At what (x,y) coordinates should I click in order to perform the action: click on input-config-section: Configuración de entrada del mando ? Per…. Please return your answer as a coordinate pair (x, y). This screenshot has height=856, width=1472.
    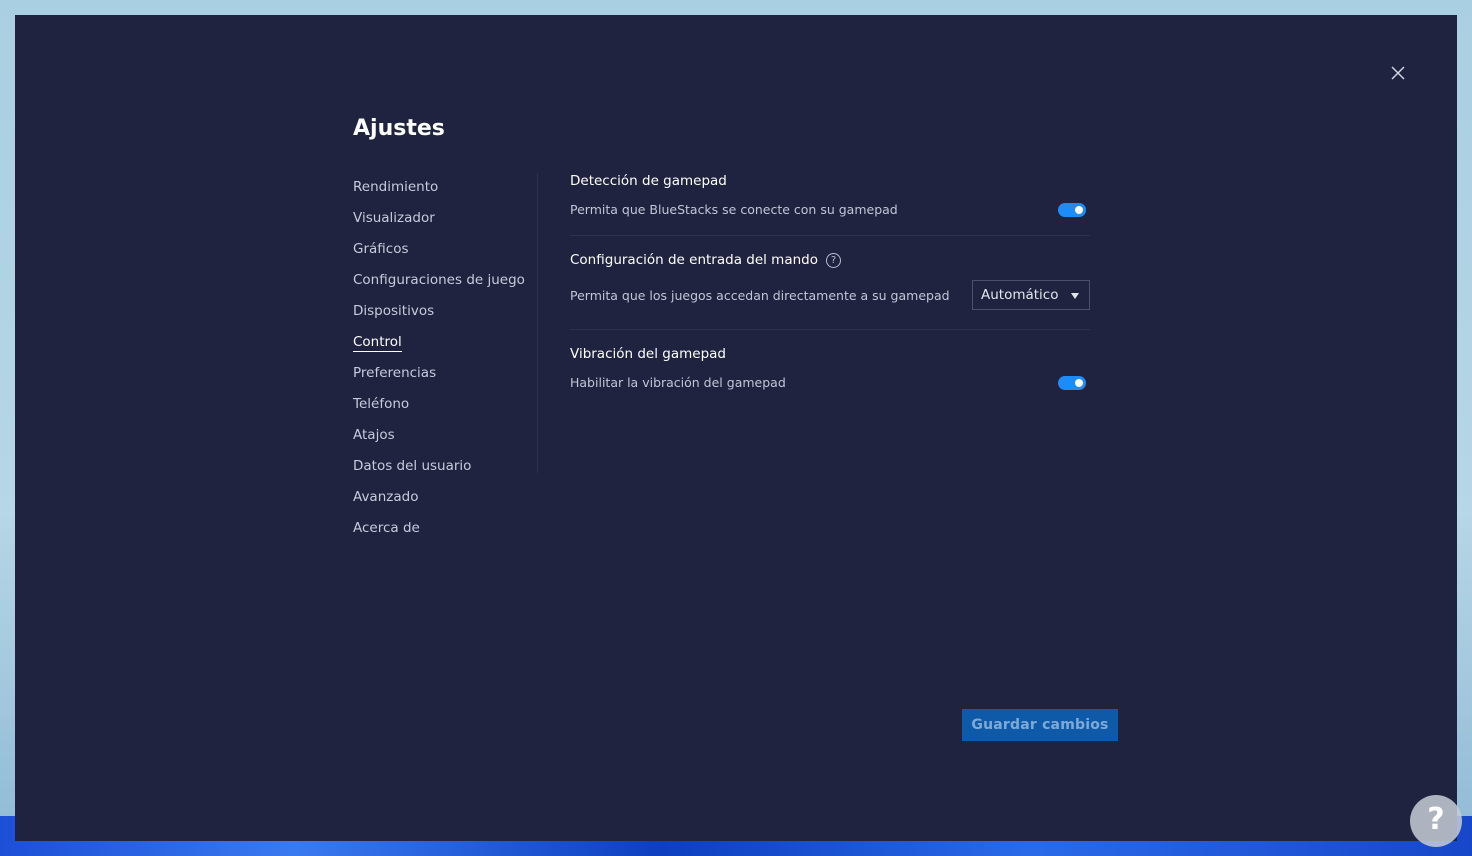
    Looking at the image, I should click on (830, 283).